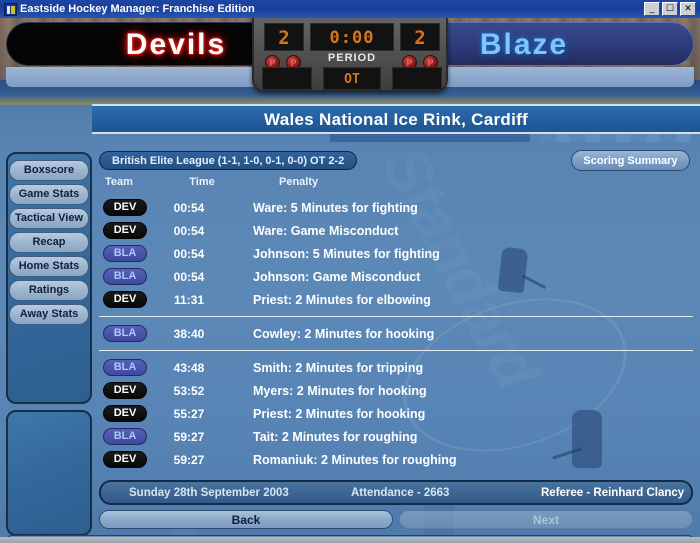 This screenshot has width=700, height=543. Describe the element at coordinates (337, 276) in the screenshot. I see `penalty-description: Johnson: Game Misconduct` at that location.